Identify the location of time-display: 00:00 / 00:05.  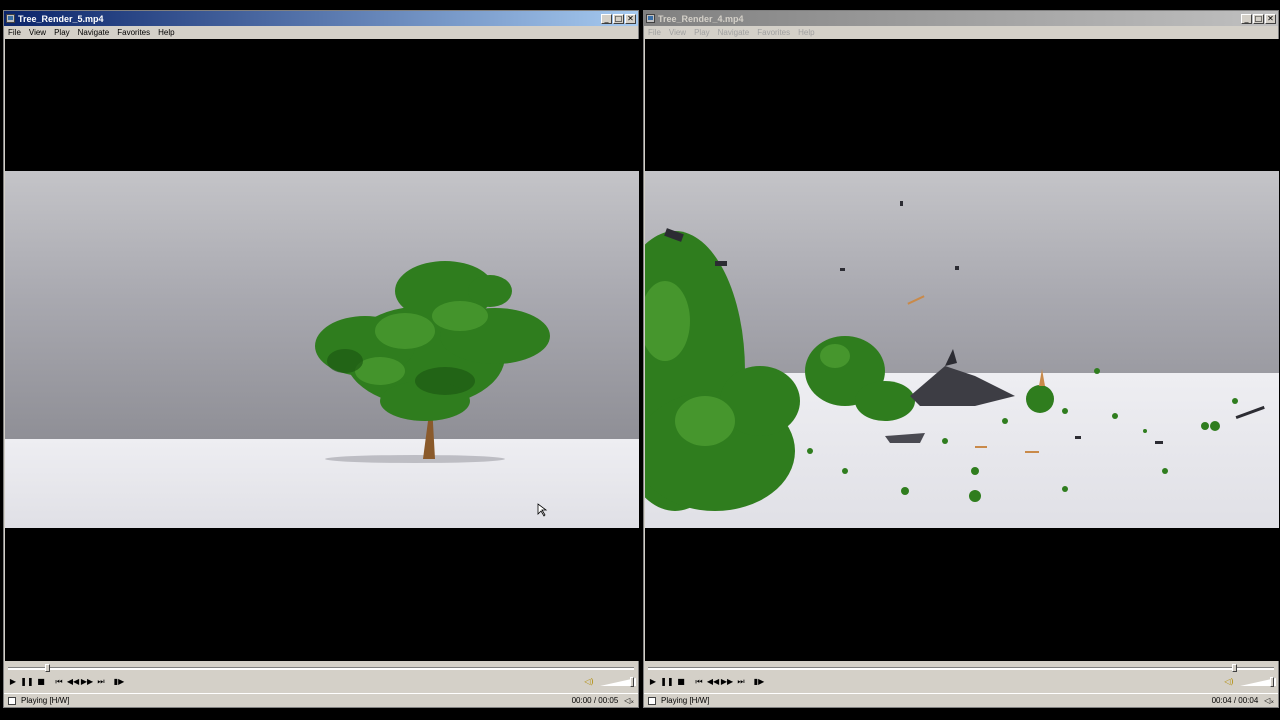
(595, 700).